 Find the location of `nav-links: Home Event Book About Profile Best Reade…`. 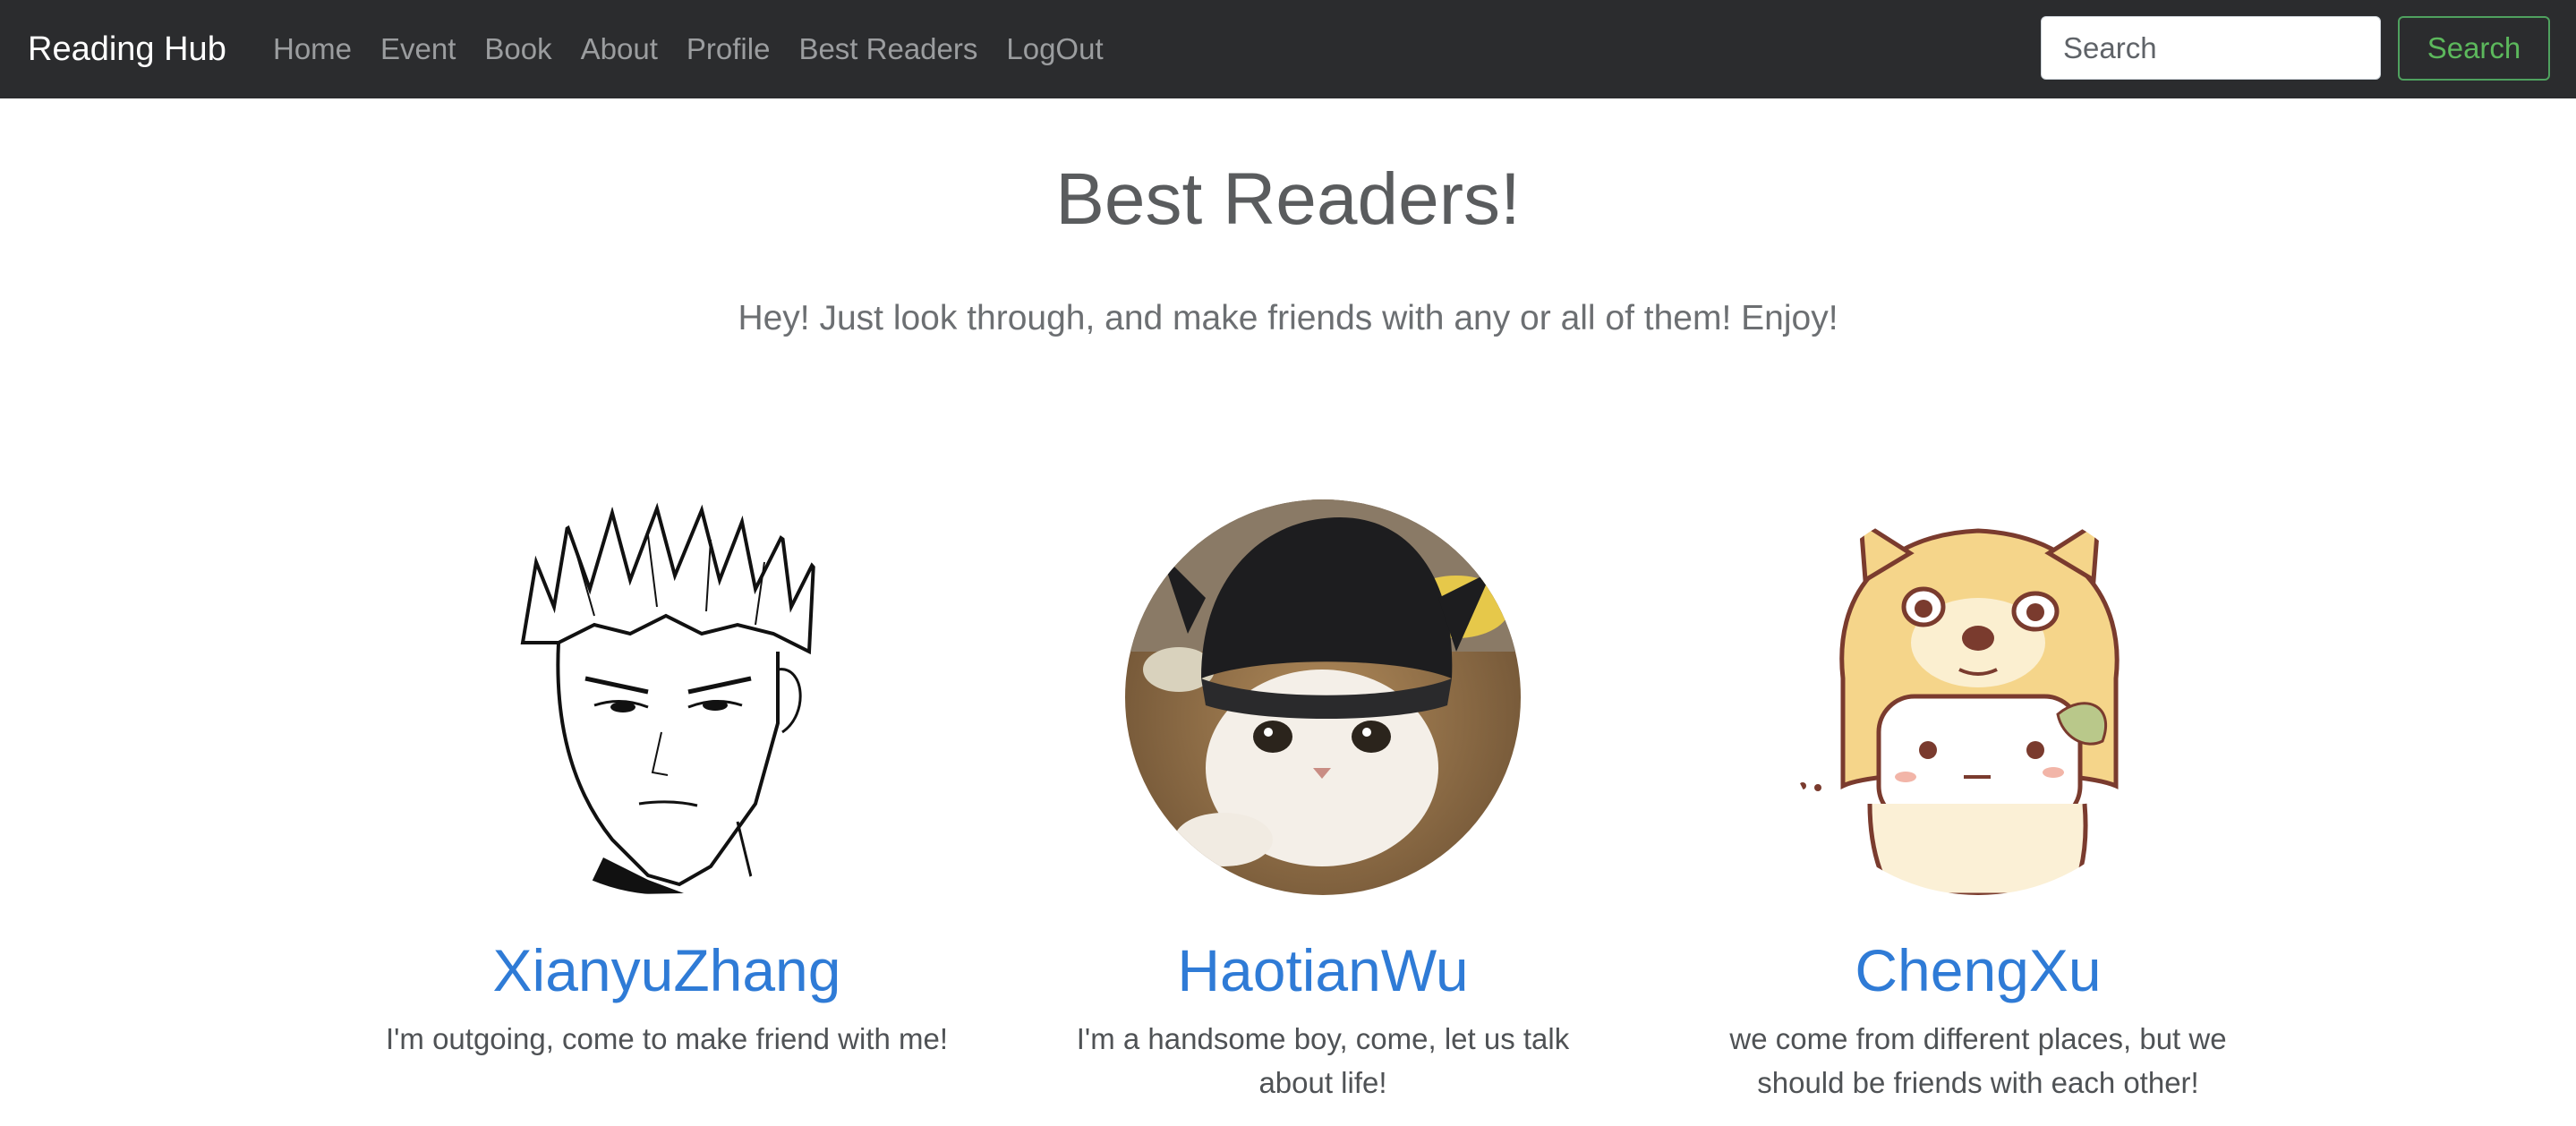

nav-links: Home Event Book About Profile Best Reade… is located at coordinates (702, 49).